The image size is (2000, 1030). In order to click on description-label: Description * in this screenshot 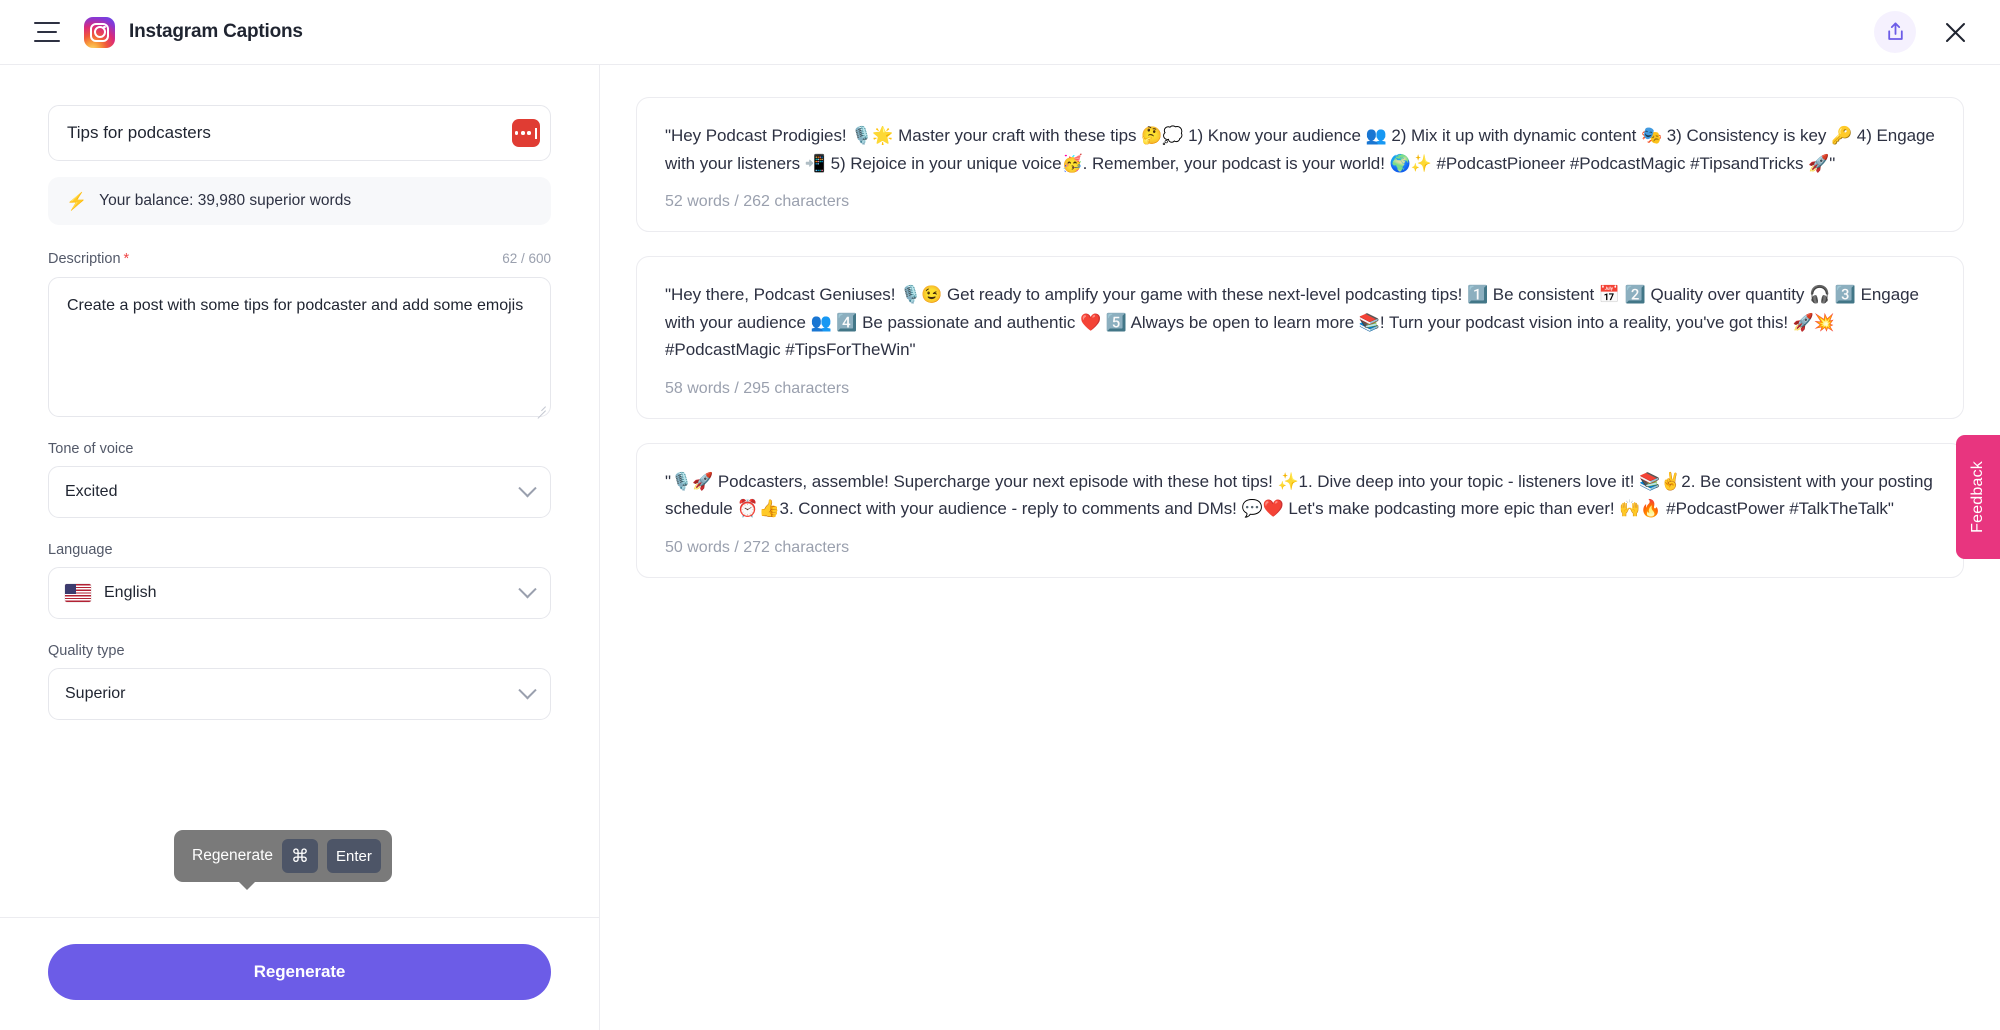, I will do `click(88, 259)`.